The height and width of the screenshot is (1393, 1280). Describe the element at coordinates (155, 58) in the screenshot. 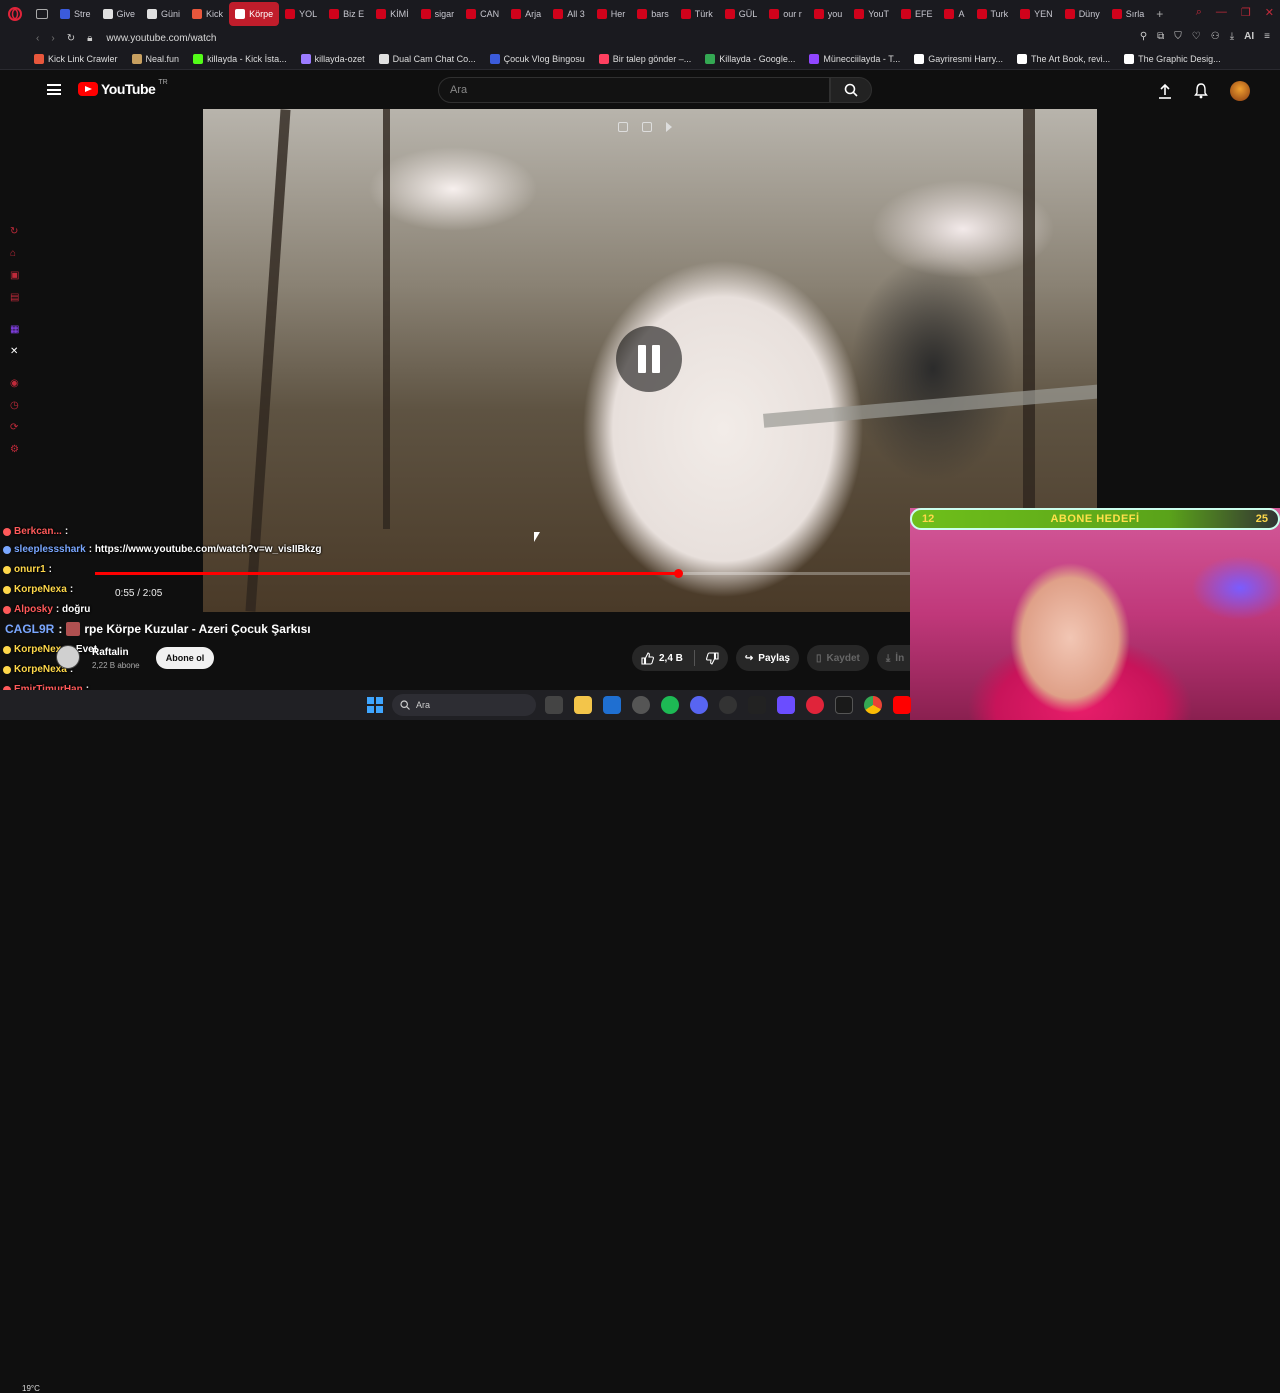

I see `bookmark-item: Neal.fun` at that location.